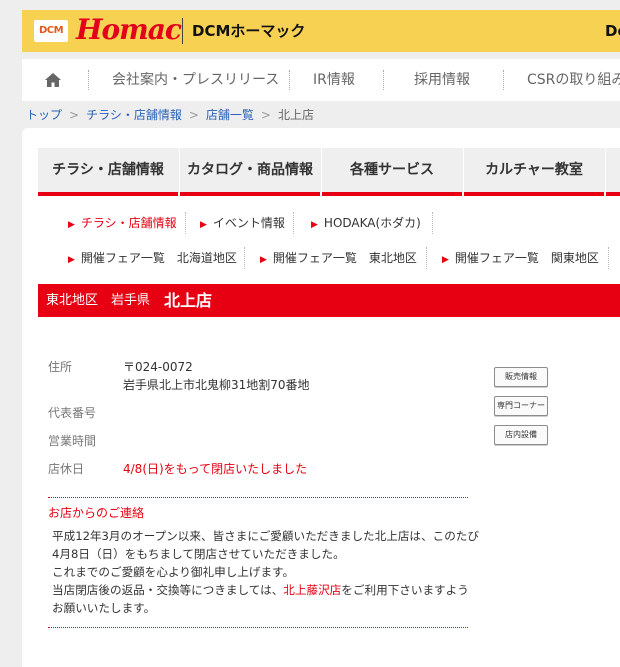 The width and height of the screenshot is (620, 667). Describe the element at coordinates (321, 31) in the screenshot. I see `site-header: DCM Homac DCMホーマック De` at that location.